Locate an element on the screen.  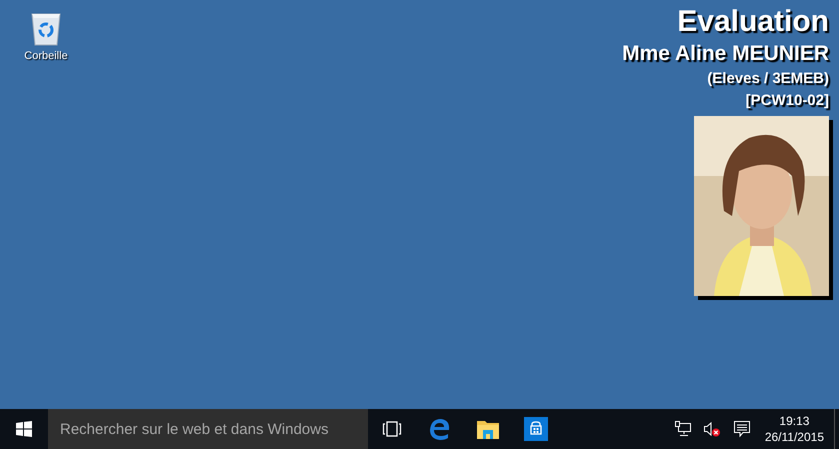
task-view-icon is located at coordinates (392, 429).